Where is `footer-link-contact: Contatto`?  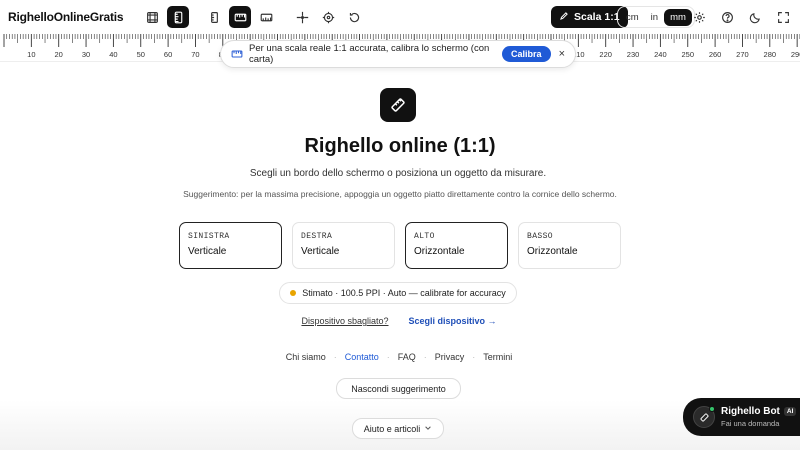 footer-link-contact: Contatto is located at coordinates (362, 357).